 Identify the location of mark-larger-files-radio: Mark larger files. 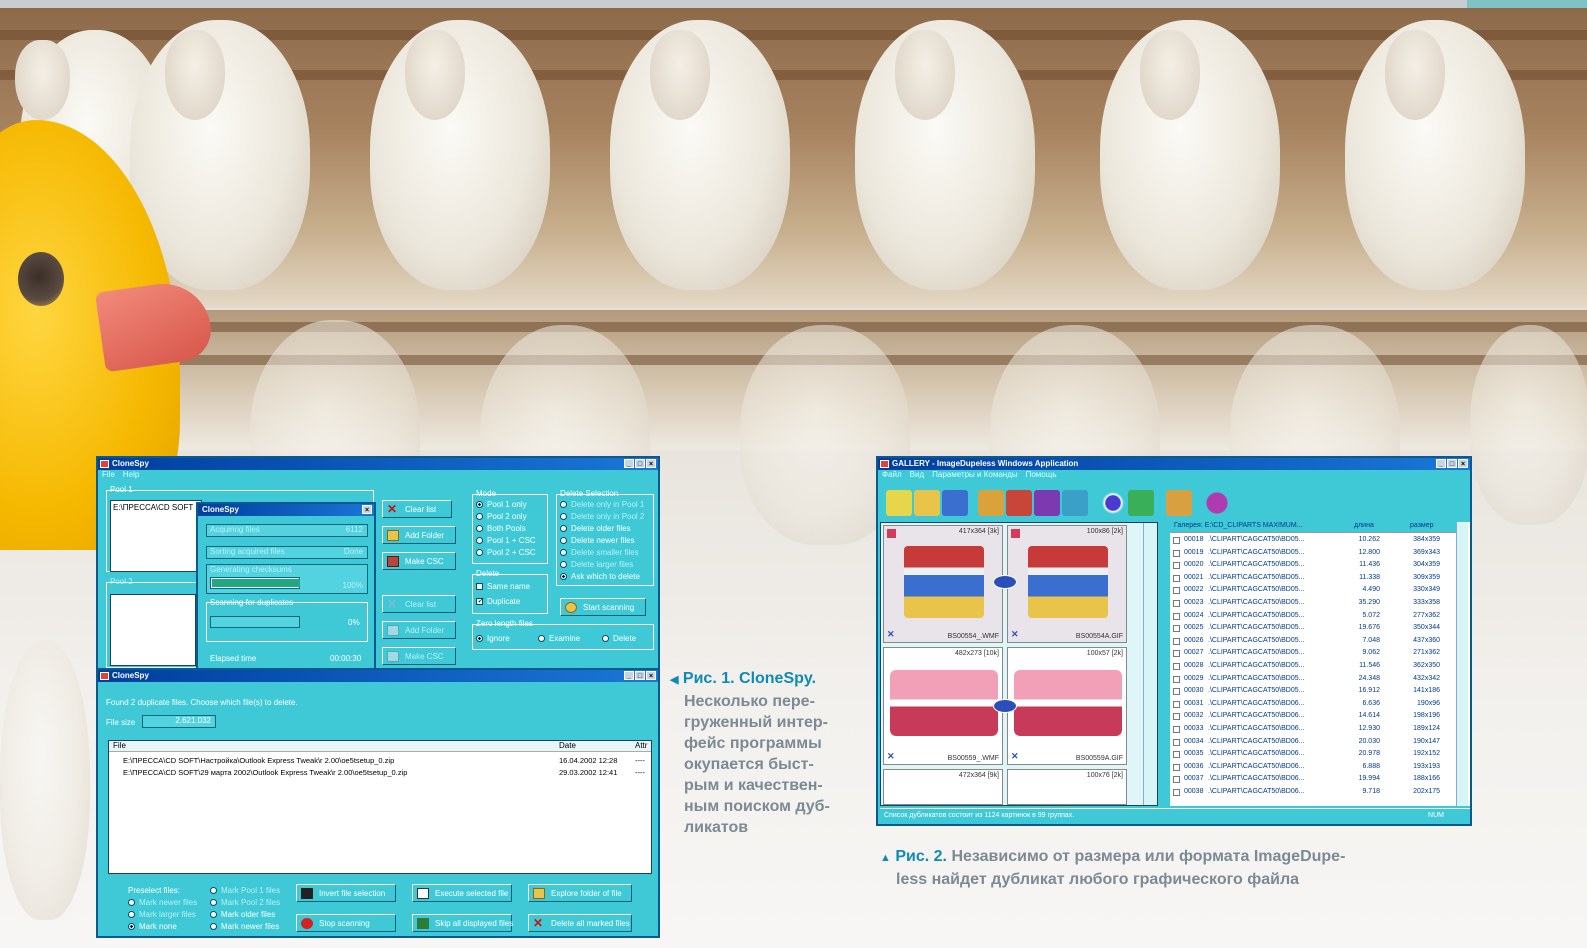
(162, 914).